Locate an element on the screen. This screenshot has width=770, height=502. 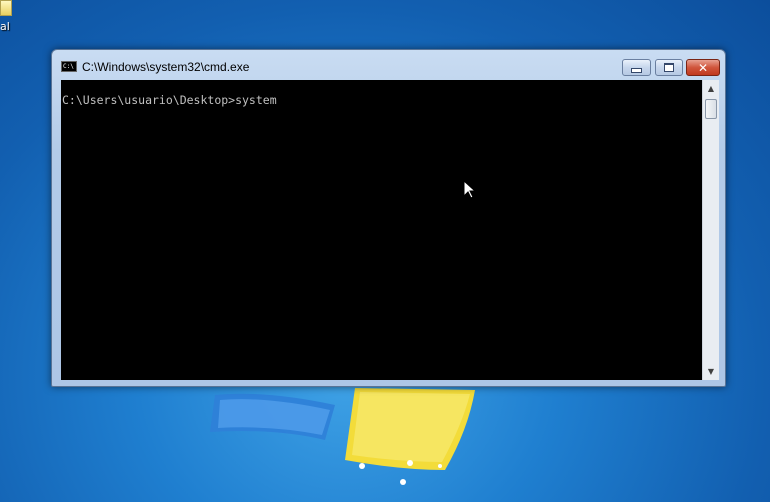
scroll-up-icon: ▲ is located at coordinates (711, 88).